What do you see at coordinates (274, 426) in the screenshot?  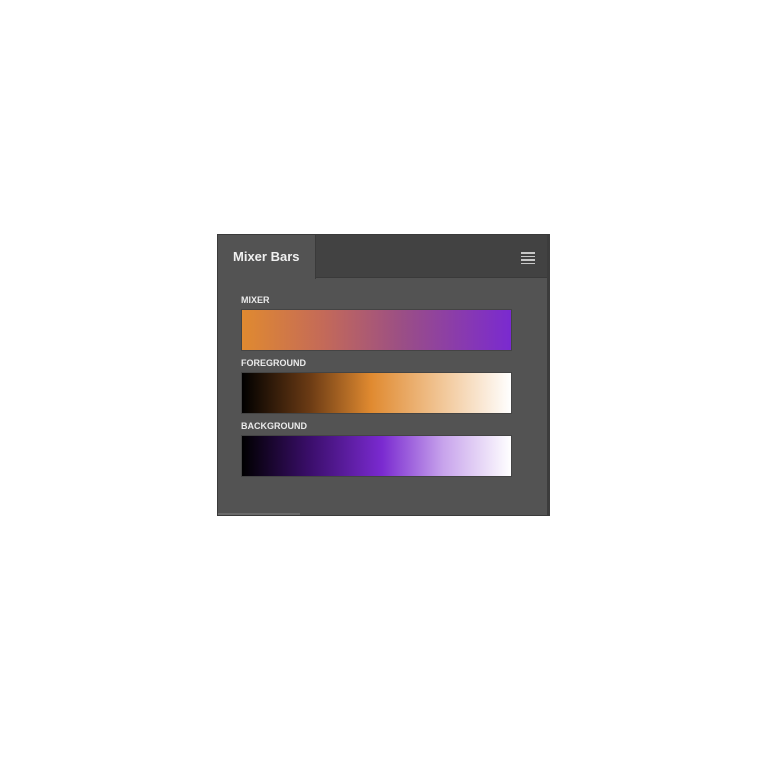 I see `background-label: BACKGROUND` at bounding box center [274, 426].